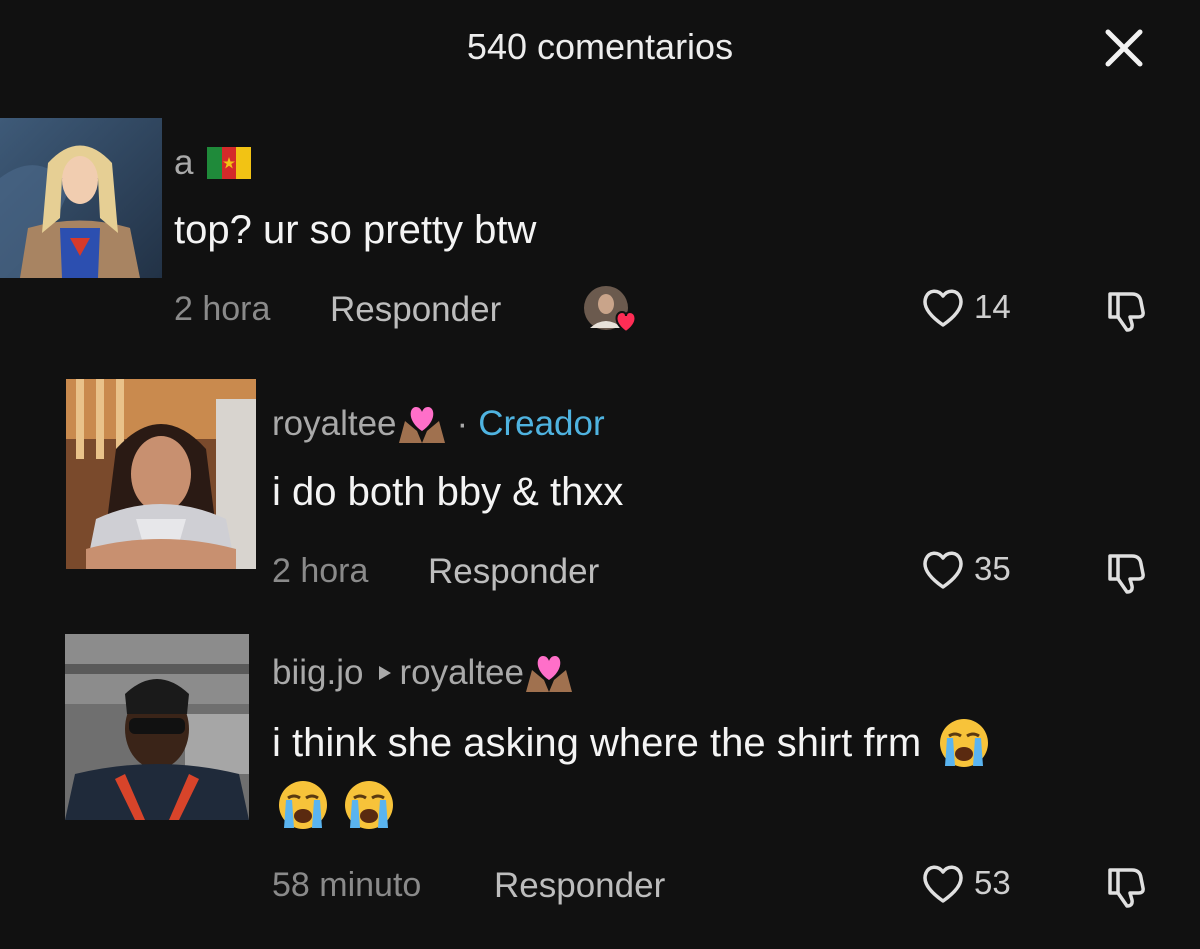 The height and width of the screenshot is (949, 1200). I want to click on creator-liked-badge, so click(612, 312).